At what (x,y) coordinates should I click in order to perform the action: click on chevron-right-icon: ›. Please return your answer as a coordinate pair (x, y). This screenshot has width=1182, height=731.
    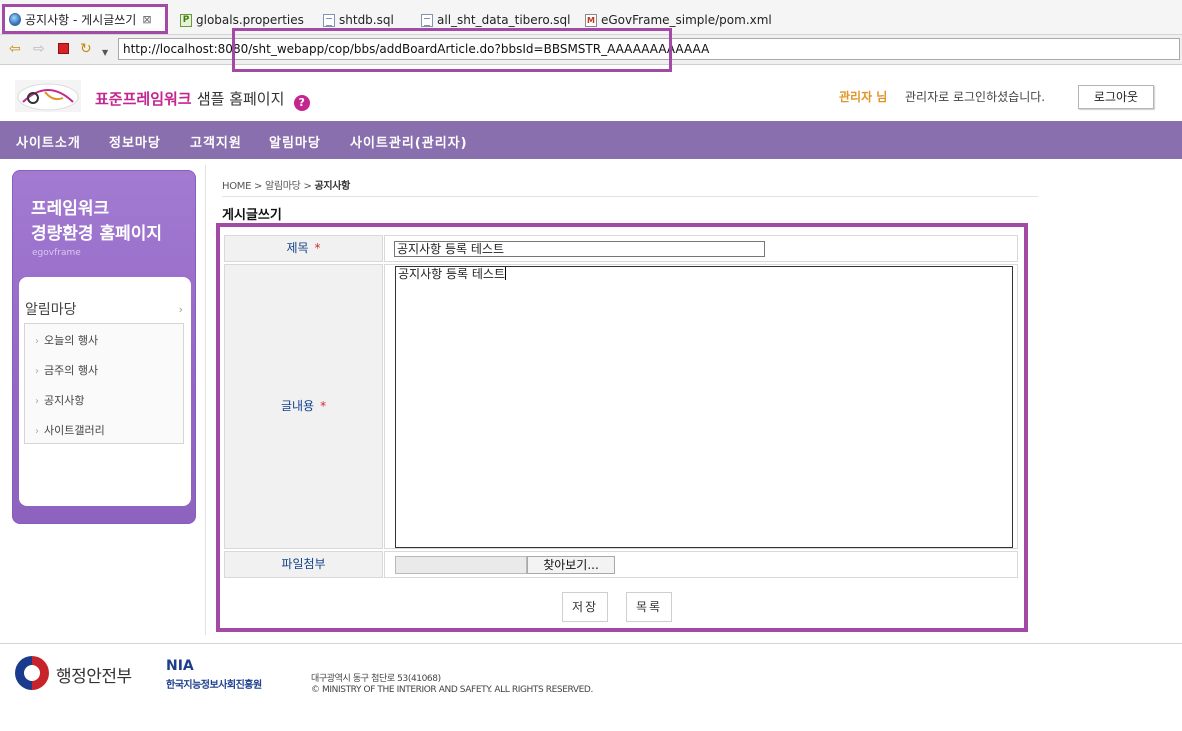
    Looking at the image, I should click on (180, 309).